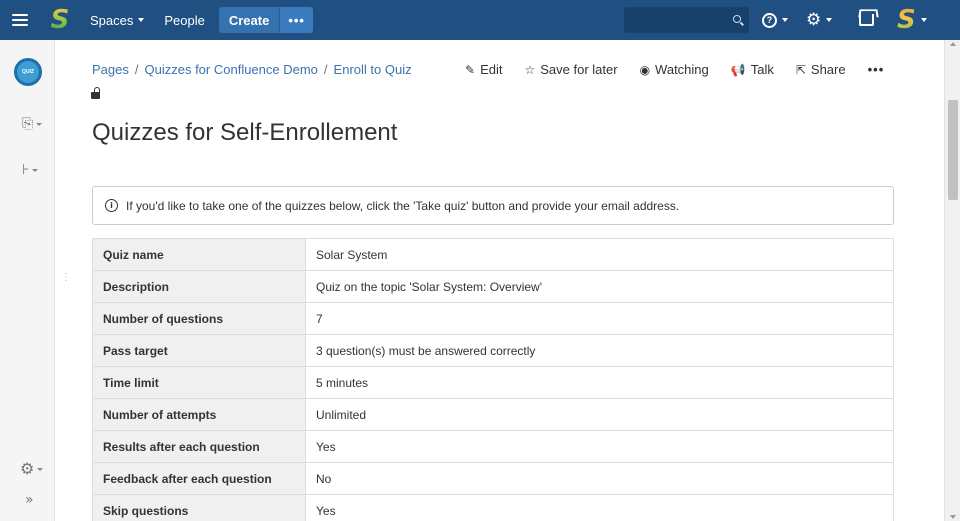 This screenshot has width=960, height=521. Describe the element at coordinates (599, 478) in the screenshot. I see `row-value: No` at that location.